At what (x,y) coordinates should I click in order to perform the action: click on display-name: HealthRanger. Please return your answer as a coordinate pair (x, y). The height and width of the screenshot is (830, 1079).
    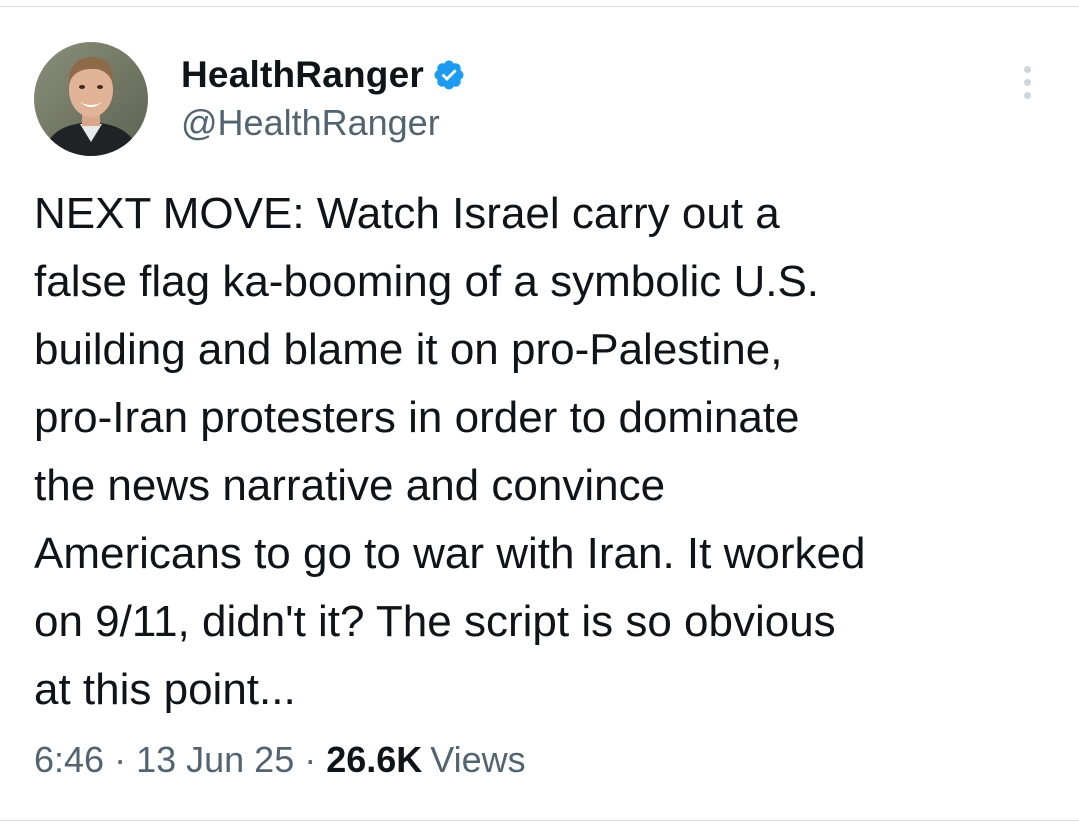
    Looking at the image, I should click on (302, 75).